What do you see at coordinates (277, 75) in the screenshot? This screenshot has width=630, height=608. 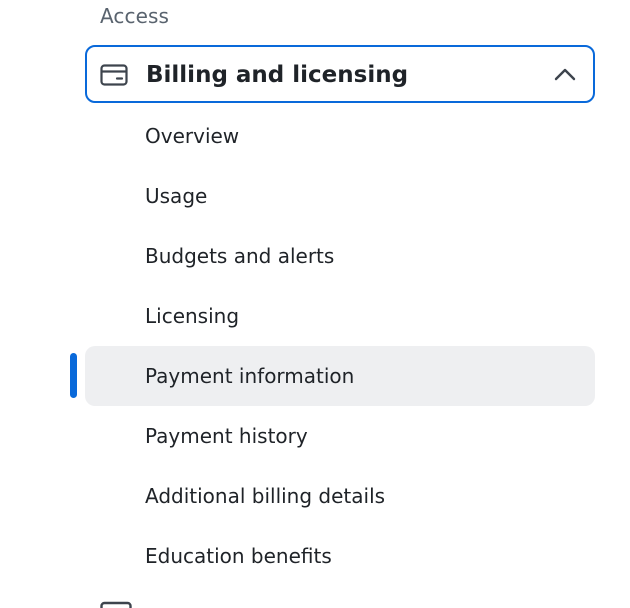 I see `group-title: Billing and licensing` at bounding box center [277, 75].